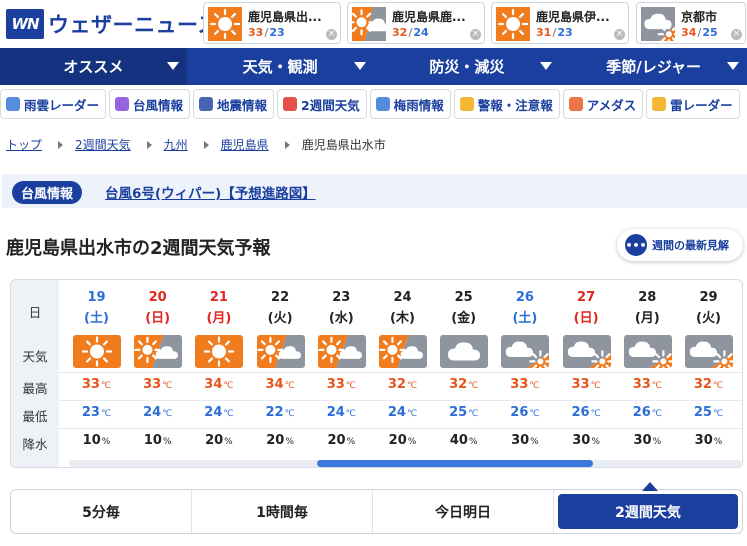  I want to click on high-temp-value: 33, so click(90, 384).